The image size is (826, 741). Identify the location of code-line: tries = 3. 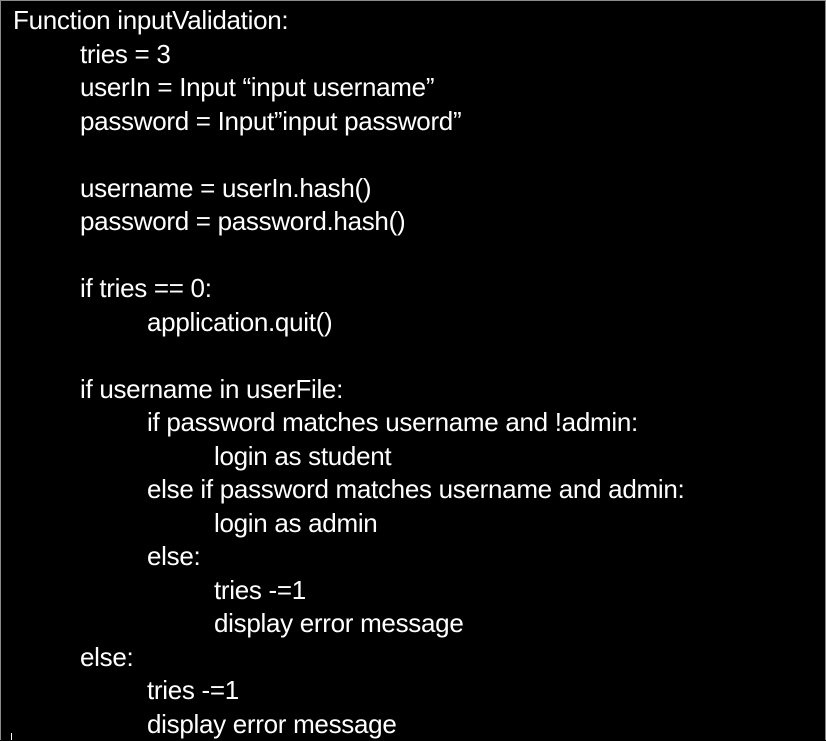
(419, 55).